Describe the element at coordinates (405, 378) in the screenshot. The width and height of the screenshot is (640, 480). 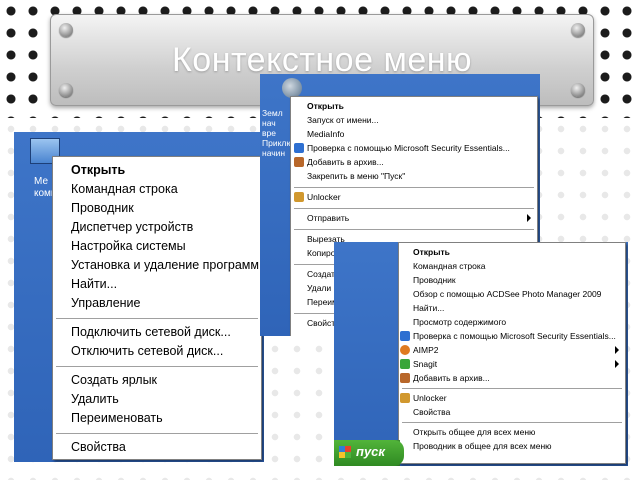
I see `archive-icon` at that location.